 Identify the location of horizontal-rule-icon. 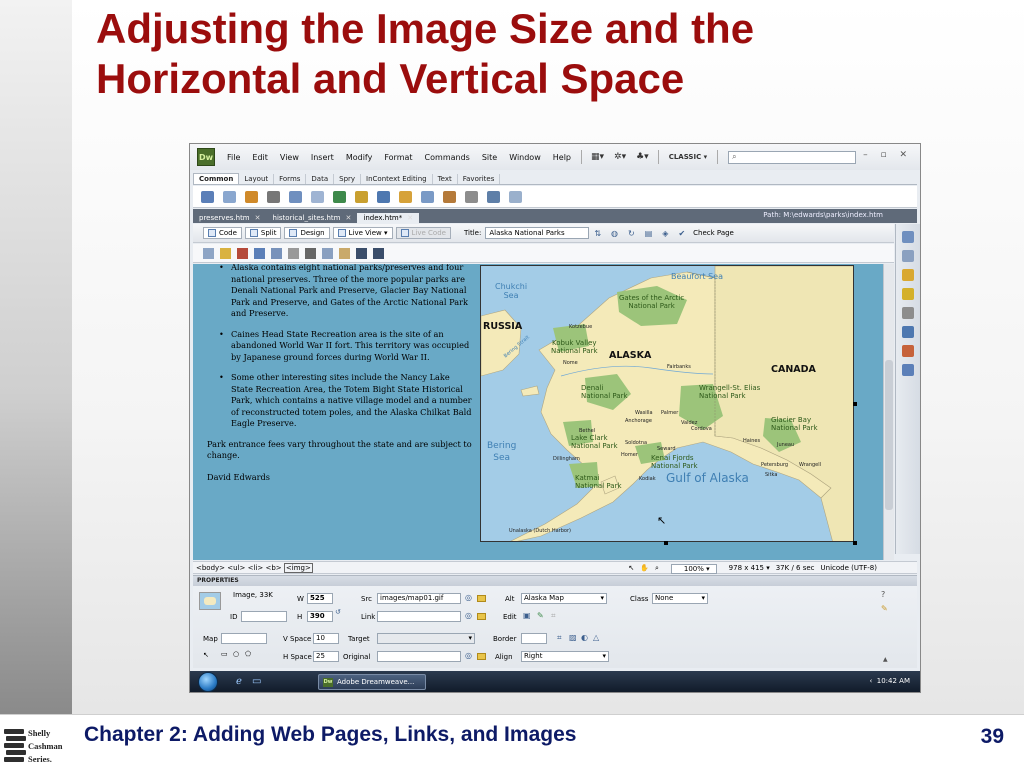
(273, 196).